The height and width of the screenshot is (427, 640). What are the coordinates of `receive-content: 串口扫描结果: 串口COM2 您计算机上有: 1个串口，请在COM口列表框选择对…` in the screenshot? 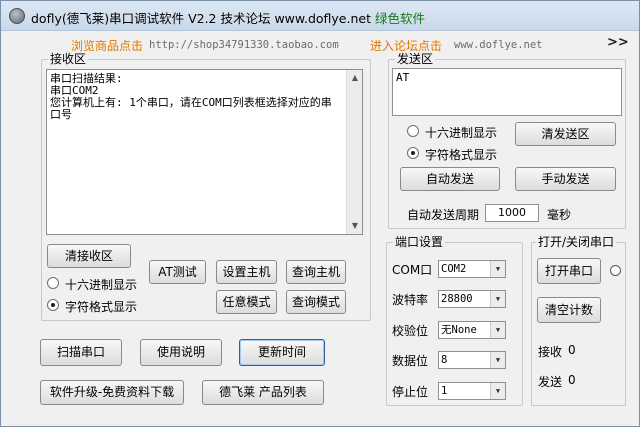 It's located at (191, 96).